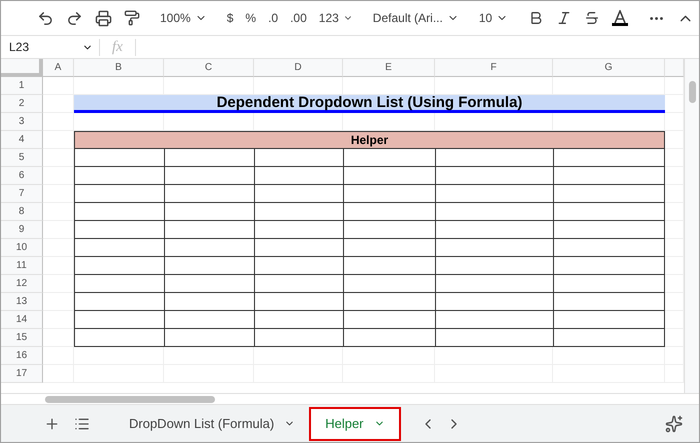 The width and height of the screenshot is (700, 443). What do you see at coordinates (22, 284) in the screenshot?
I see `row-header: 12` at bounding box center [22, 284].